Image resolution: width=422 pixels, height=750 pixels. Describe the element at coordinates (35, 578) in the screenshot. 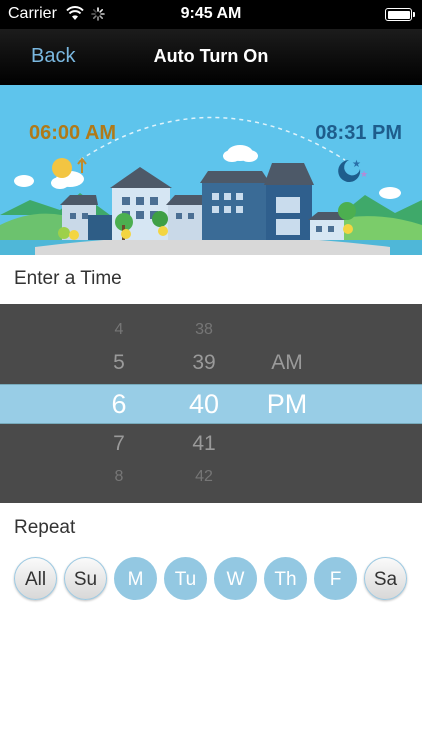

I see `day-toggle-all: All` at that location.